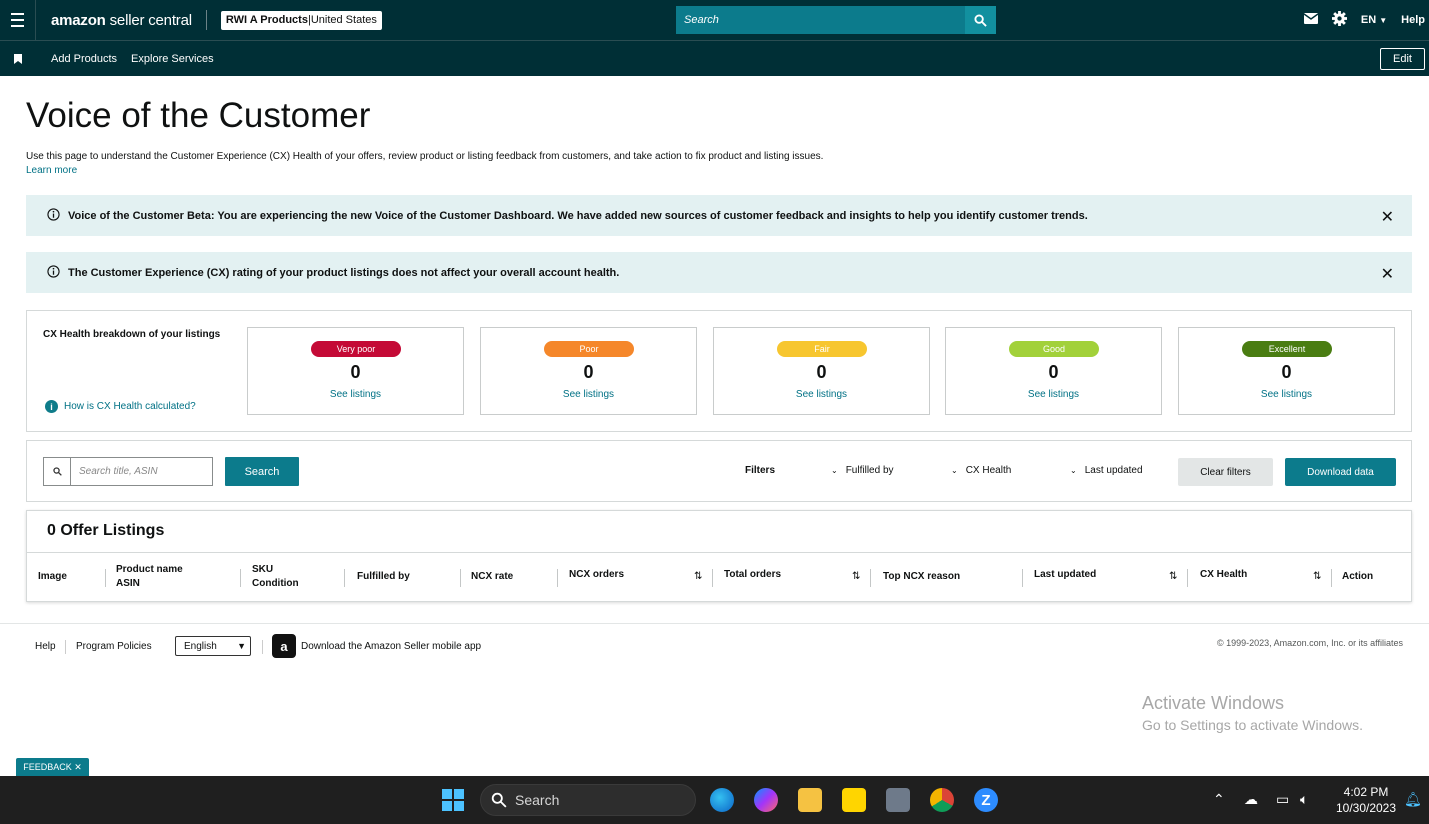 This screenshot has width=1429, height=824. I want to click on language-select: English ▼, so click(213, 646).